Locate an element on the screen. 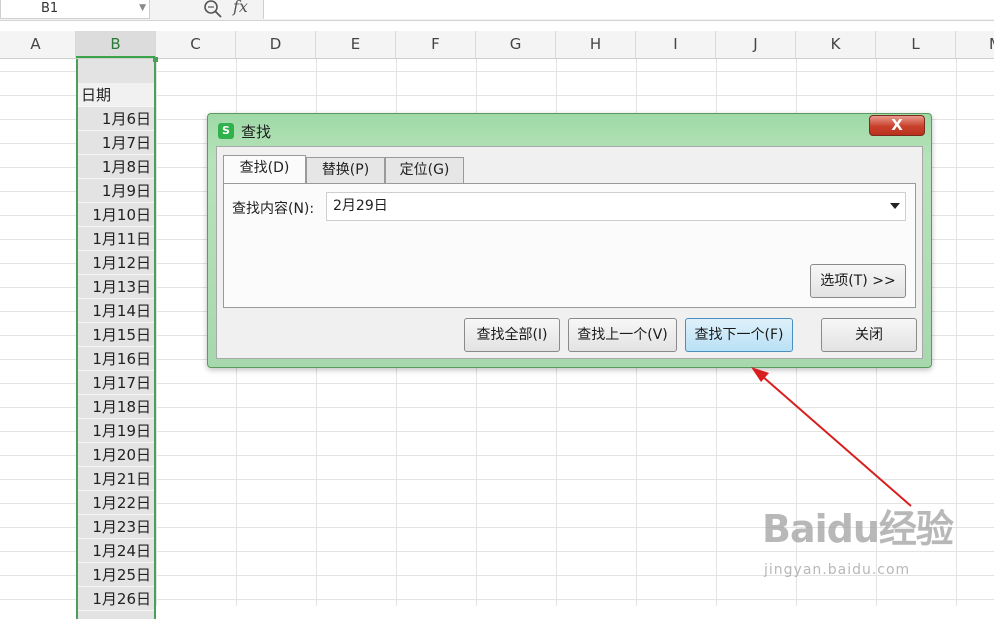 This screenshot has width=994, height=619. find-all-button: 查找全部(I) is located at coordinates (512, 335).